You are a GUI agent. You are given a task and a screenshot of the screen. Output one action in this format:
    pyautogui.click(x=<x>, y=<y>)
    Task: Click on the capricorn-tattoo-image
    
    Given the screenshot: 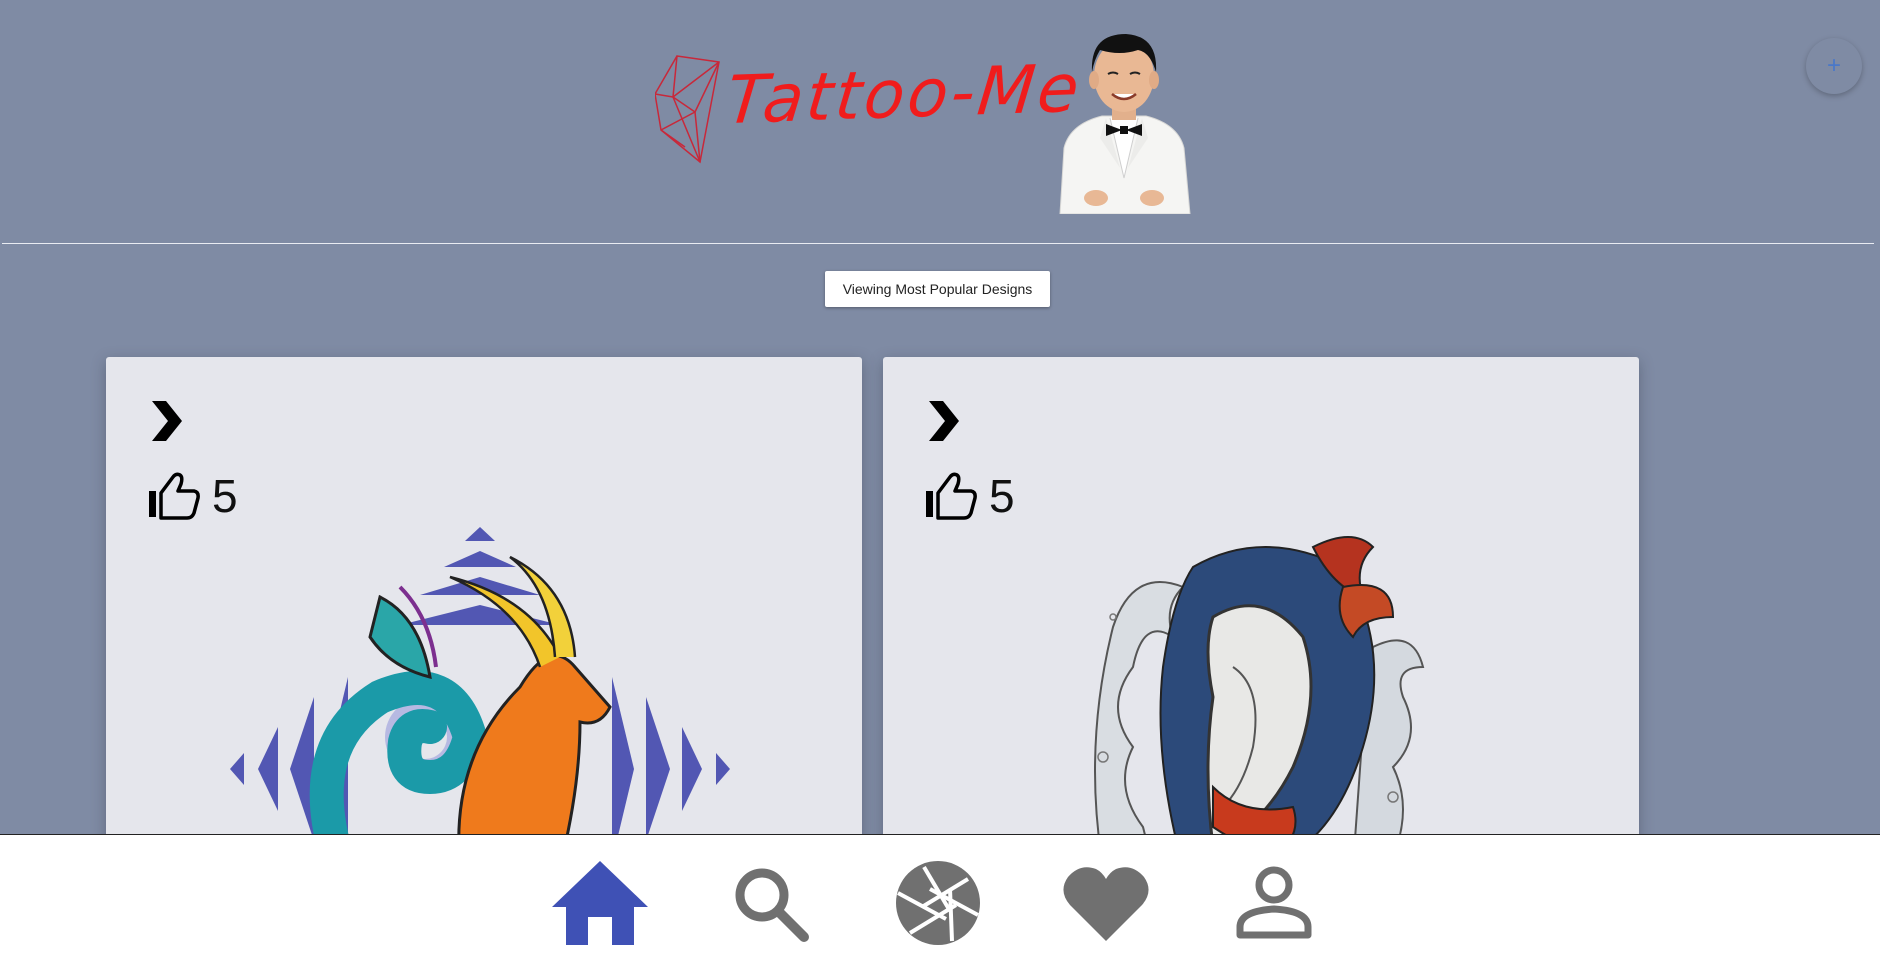 What is the action you would take?
    pyautogui.click(x=480, y=692)
    